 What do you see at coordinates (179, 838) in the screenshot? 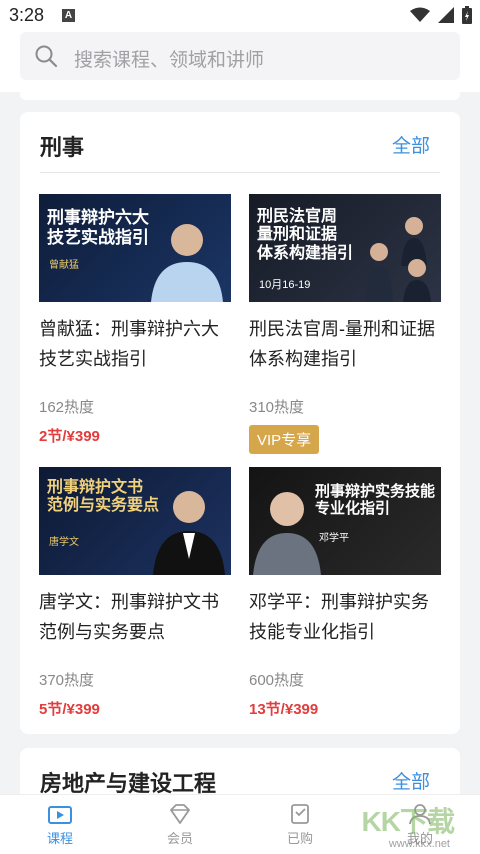
I see `tab-label: 会员` at bounding box center [179, 838].